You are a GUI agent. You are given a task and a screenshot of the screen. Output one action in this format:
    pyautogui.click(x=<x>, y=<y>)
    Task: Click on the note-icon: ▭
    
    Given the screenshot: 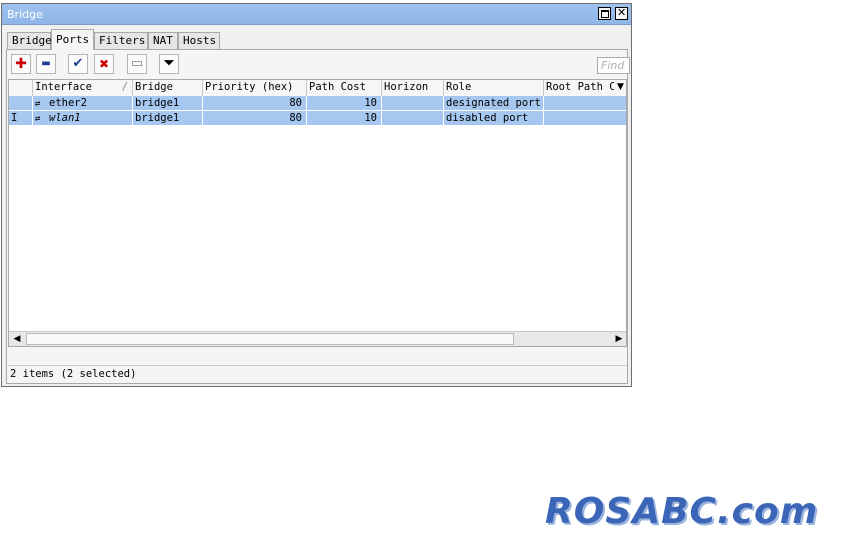 What is the action you would take?
    pyautogui.click(x=137, y=63)
    